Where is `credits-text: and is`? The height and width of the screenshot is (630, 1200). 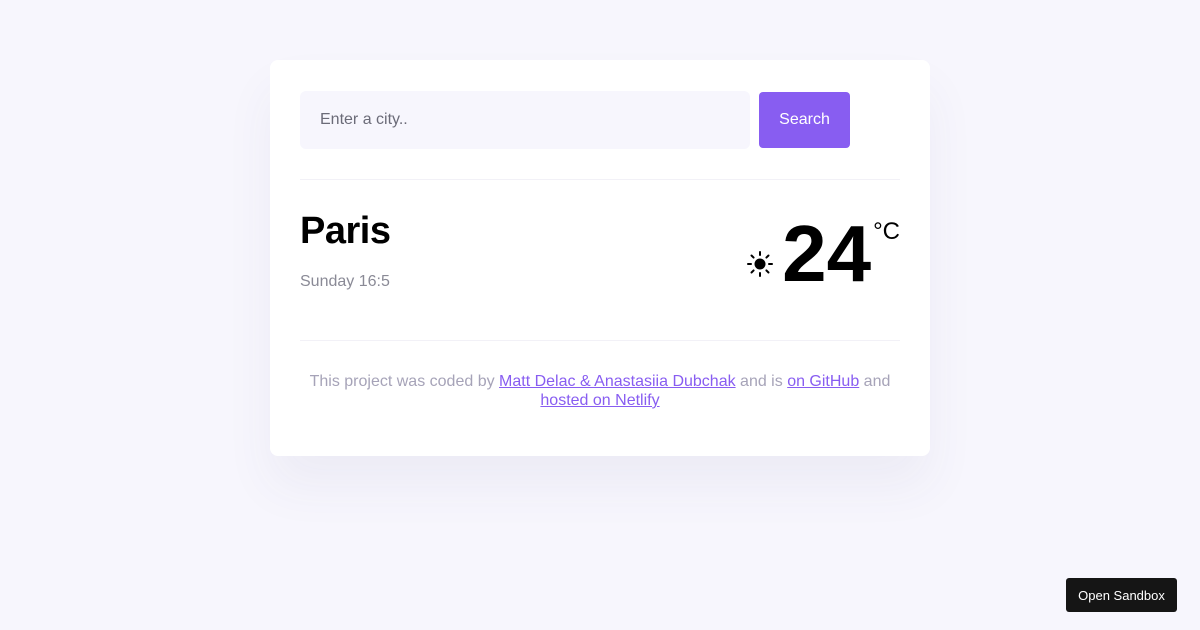
credits-text: and is is located at coordinates (761, 381).